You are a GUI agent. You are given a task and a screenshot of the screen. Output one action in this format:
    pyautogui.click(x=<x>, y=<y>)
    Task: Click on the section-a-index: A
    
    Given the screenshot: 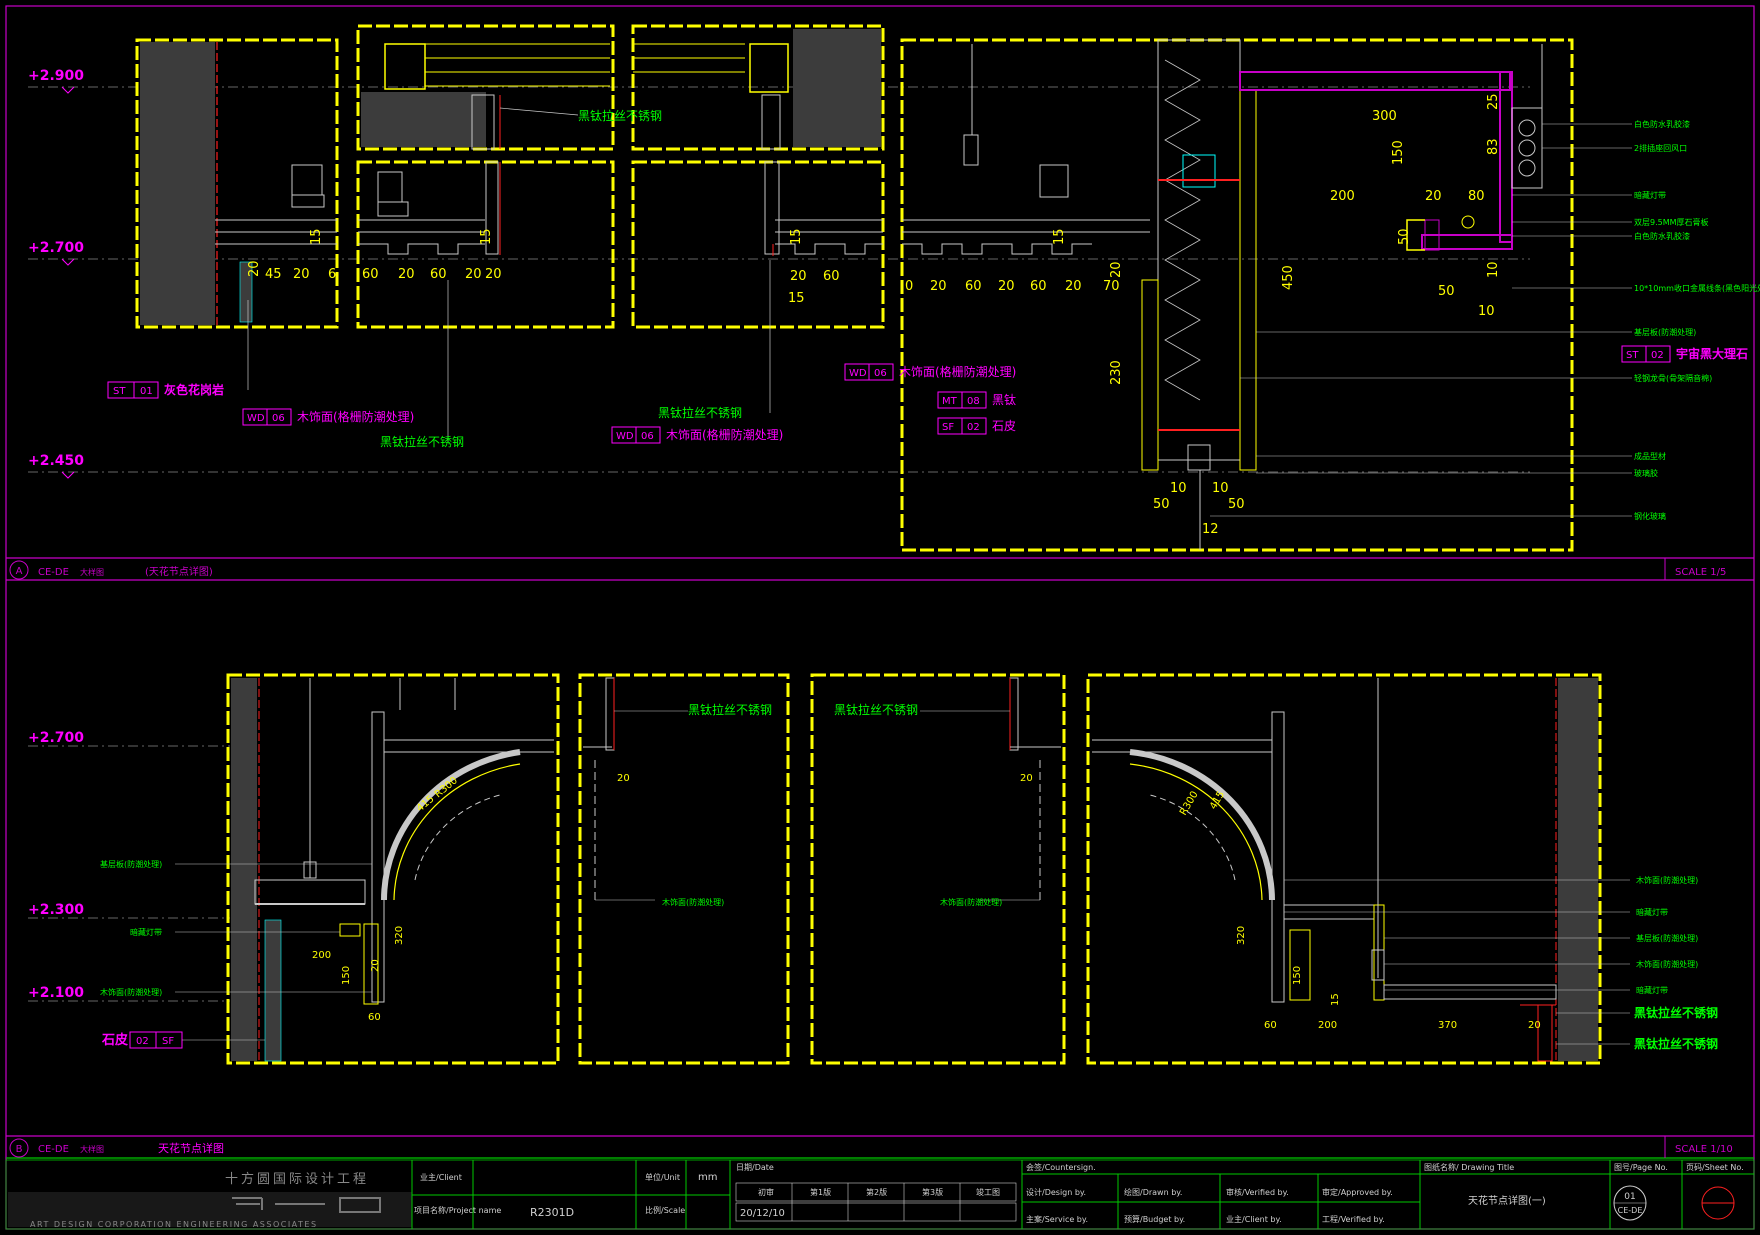 What is the action you would take?
    pyautogui.click(x=19, y=571)
    